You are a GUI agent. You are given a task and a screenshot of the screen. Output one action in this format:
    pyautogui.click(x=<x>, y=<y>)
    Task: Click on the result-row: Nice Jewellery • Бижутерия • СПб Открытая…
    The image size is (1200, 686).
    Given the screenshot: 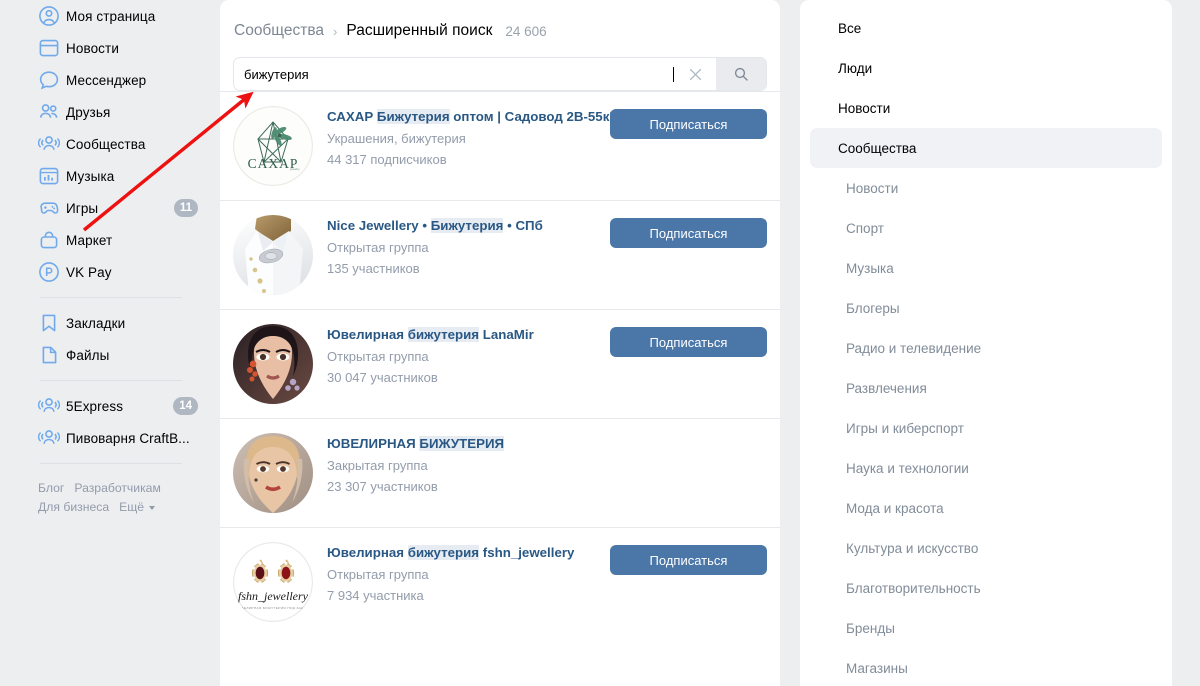 What is the action you would take?
    pyautogui.click(x=500, y=254)
    